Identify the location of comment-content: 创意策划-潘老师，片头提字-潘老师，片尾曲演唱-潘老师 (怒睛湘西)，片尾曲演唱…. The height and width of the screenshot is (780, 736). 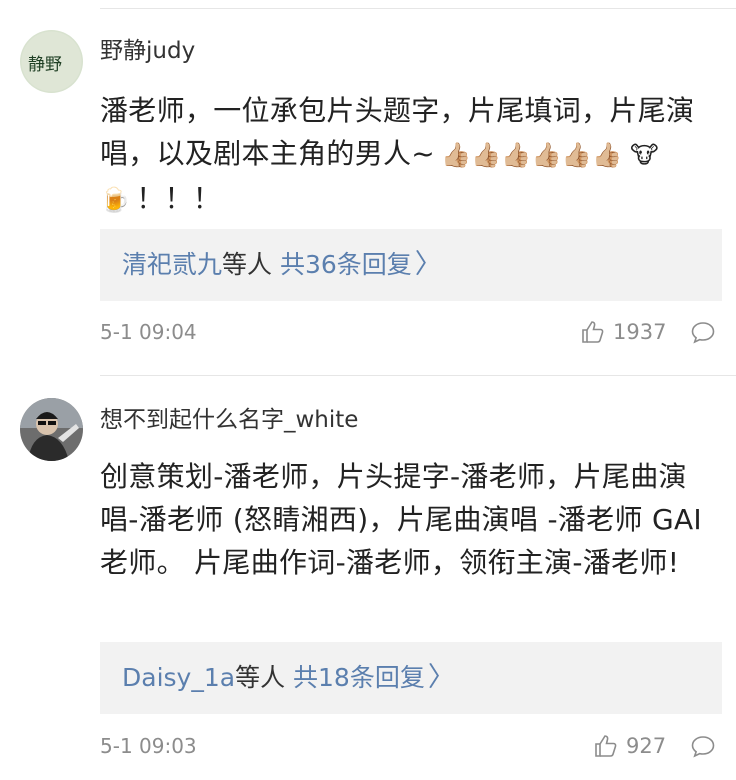
(401, 519).